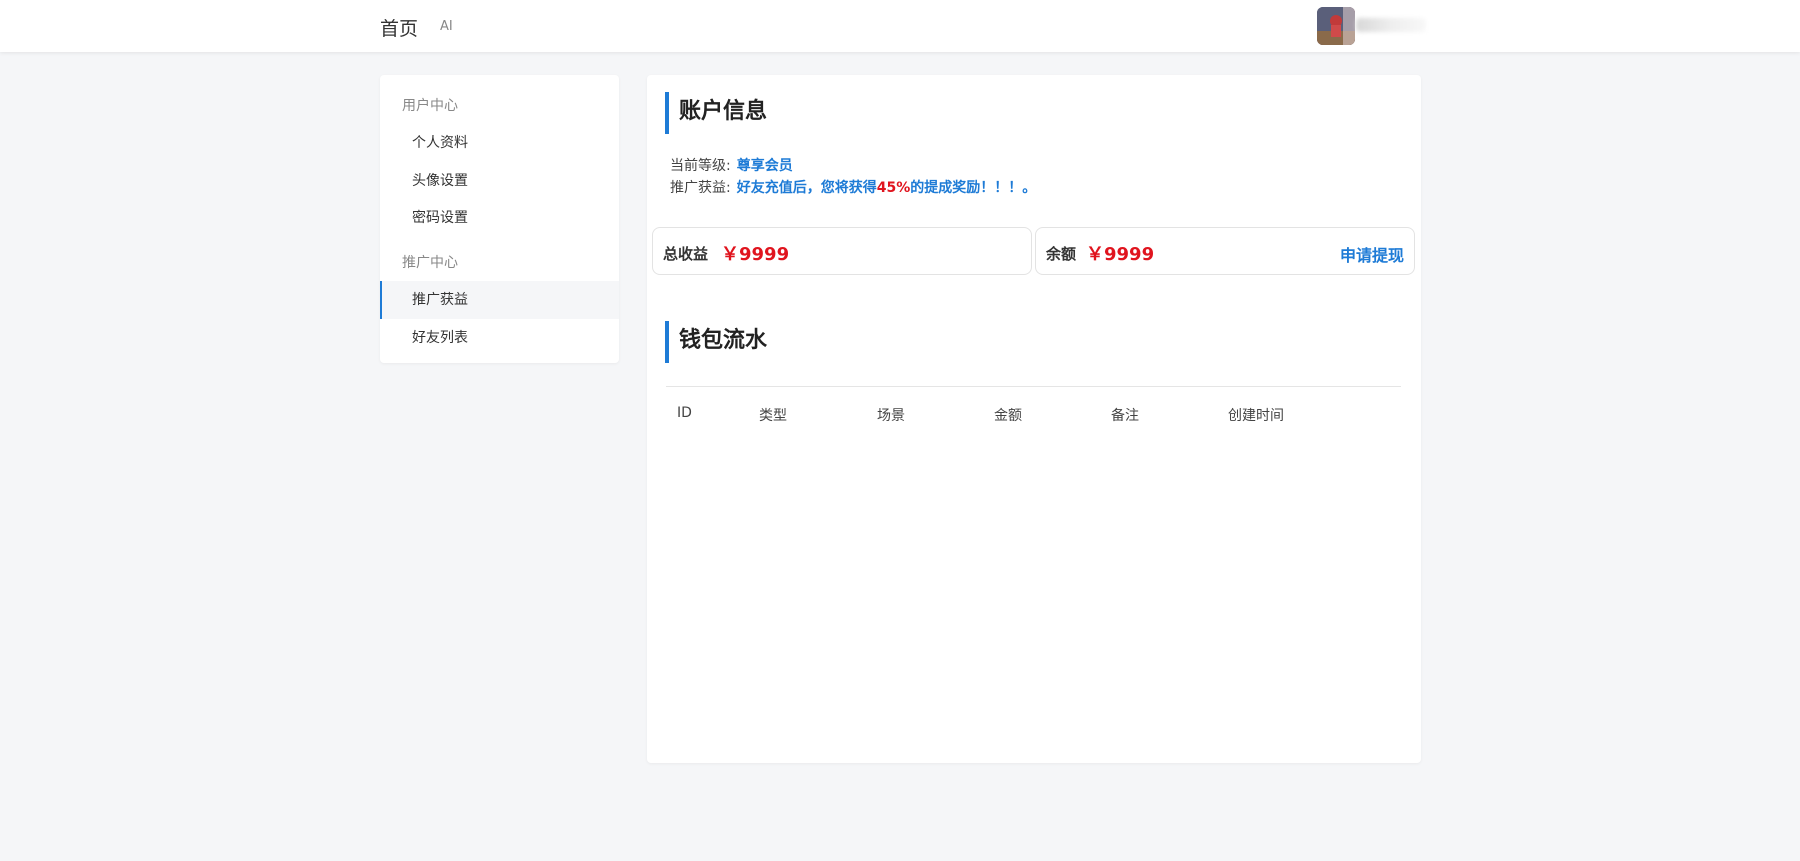 The image size is (1800, 861). Describe the element at coordinates (1125, 416) in the screenshot. I see `column-header-remark: 备注` at that location.